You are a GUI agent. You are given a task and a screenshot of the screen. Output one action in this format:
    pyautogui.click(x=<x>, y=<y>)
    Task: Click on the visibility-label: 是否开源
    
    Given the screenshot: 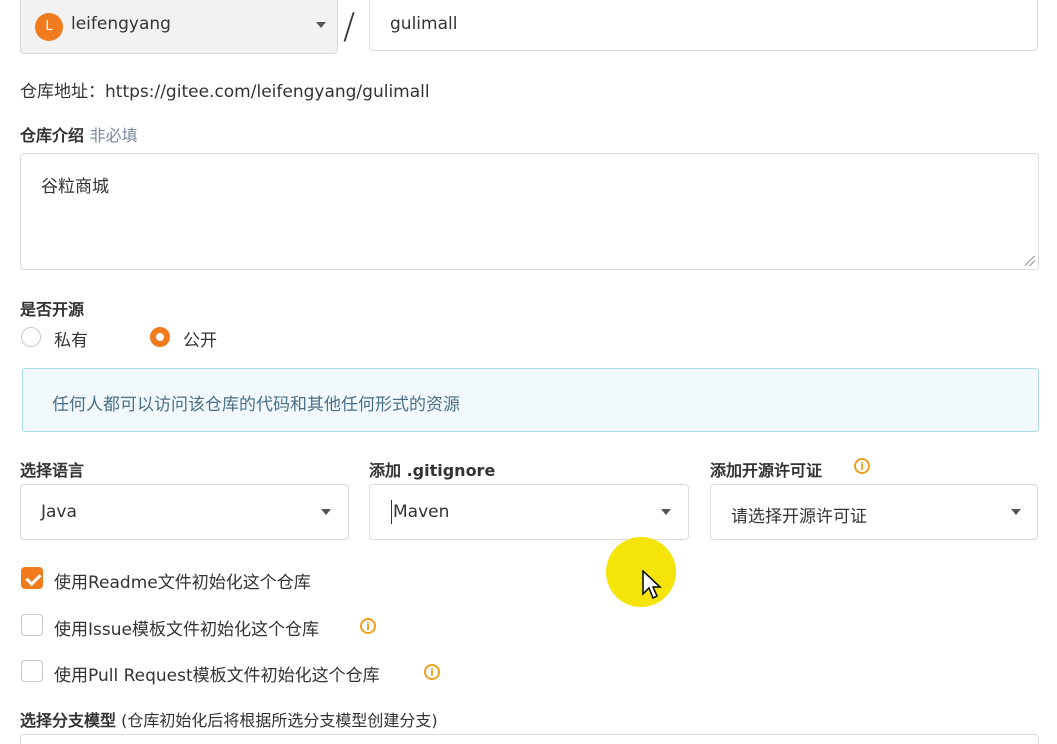 What is the action you would take?
    pyautogui.click(x=52, y=309)
    